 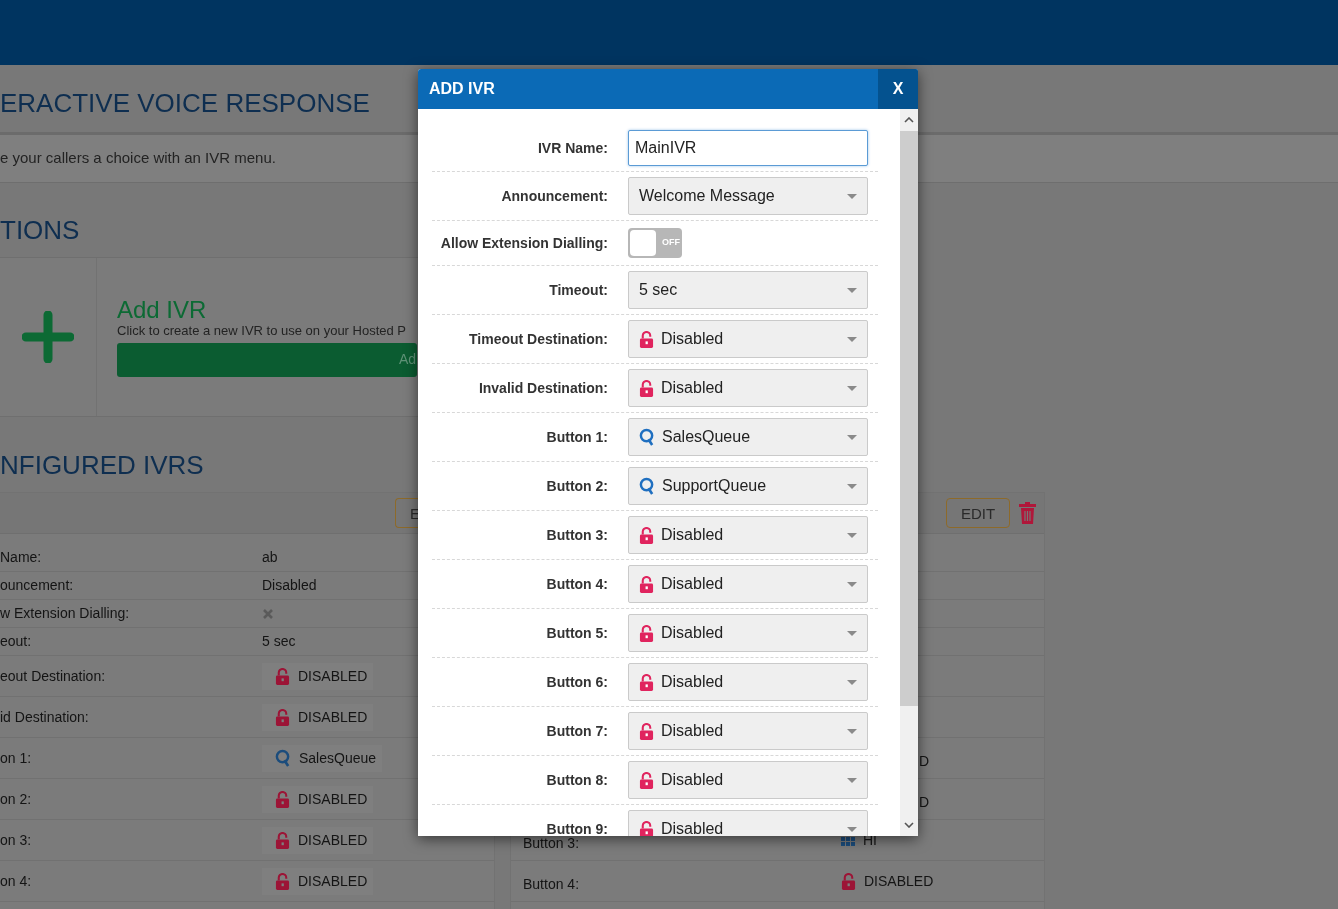 What do you see at coordinates (270, 557) in the screenshot?
I see `field-value: ab` at bounding box center [270, 557].